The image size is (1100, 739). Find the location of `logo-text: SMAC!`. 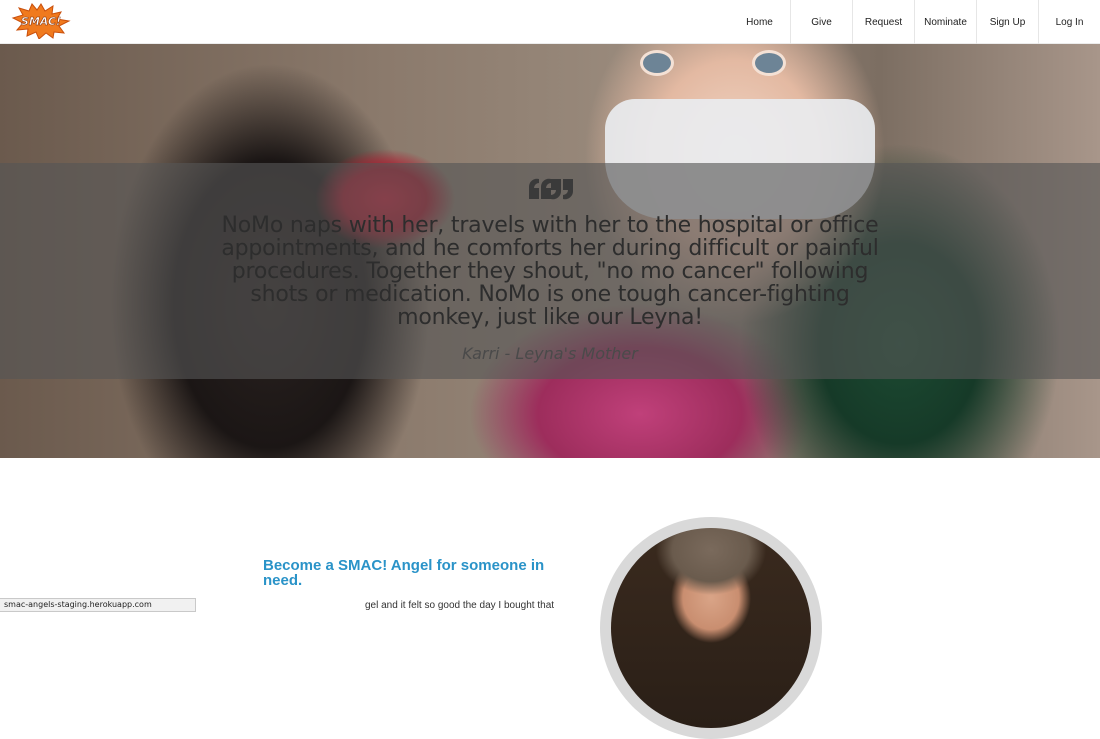

logo-text: SMAC! is located at coordinates (41, 21).